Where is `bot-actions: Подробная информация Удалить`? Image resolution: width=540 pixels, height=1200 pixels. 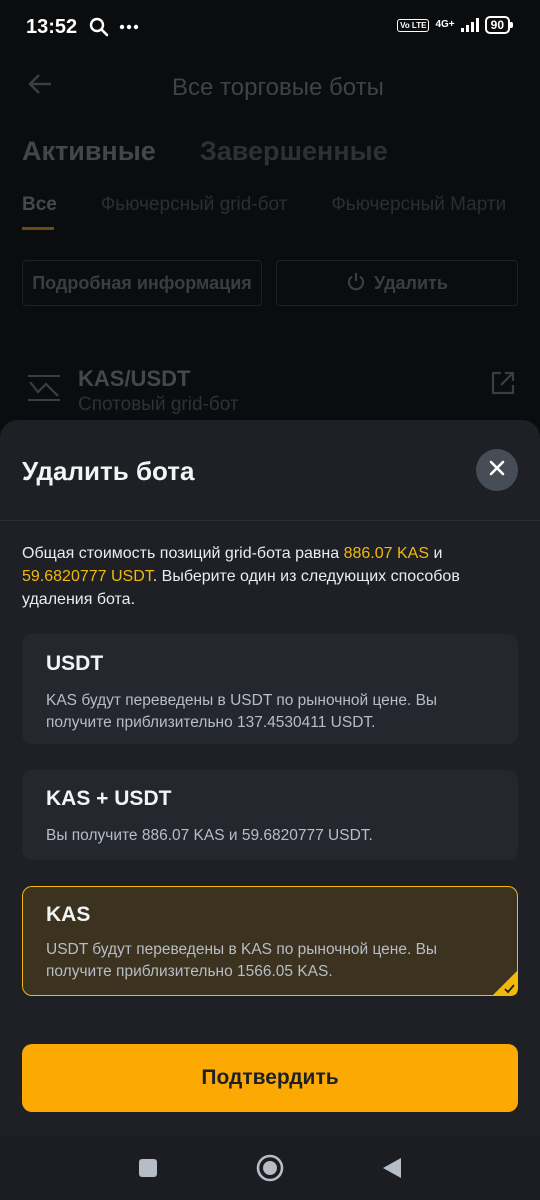
bot-actions: Подробная информация Удалить is located at coordinates (270, 283).